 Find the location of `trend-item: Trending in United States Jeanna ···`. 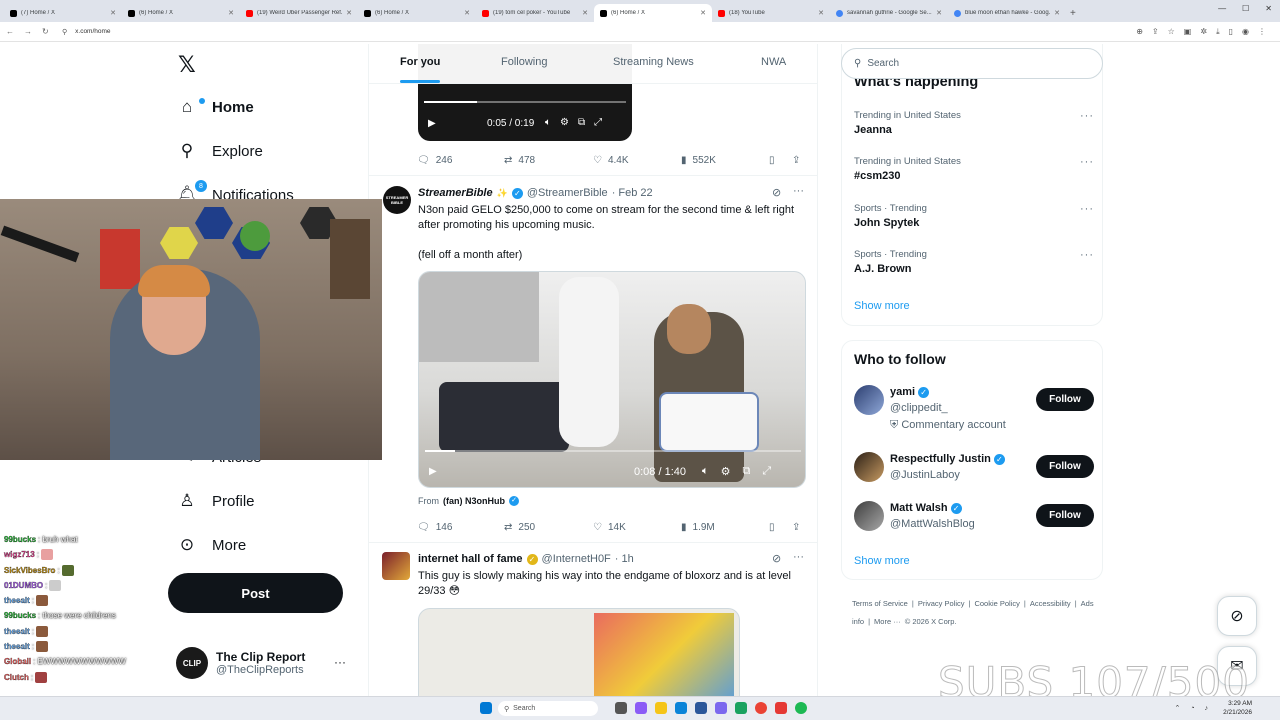

trend-item: Trending in United States Jeanna ··· is located at coordinates (974, 123).